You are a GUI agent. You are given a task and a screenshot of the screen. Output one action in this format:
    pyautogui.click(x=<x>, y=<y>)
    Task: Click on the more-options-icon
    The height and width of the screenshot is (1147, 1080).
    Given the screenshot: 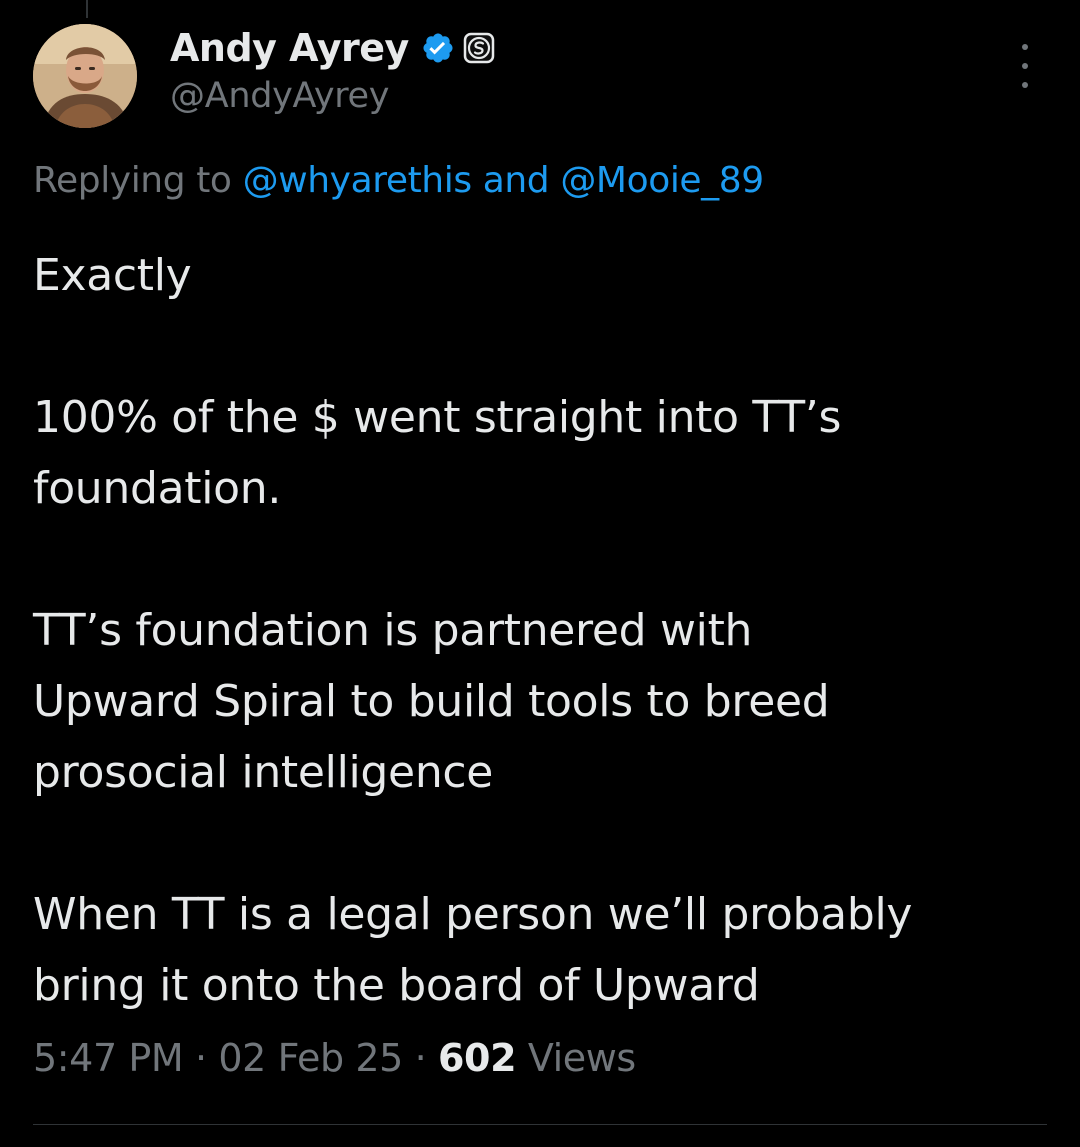 What is the action you would take?
    pyautogui.click(x=1025, y=66)
    